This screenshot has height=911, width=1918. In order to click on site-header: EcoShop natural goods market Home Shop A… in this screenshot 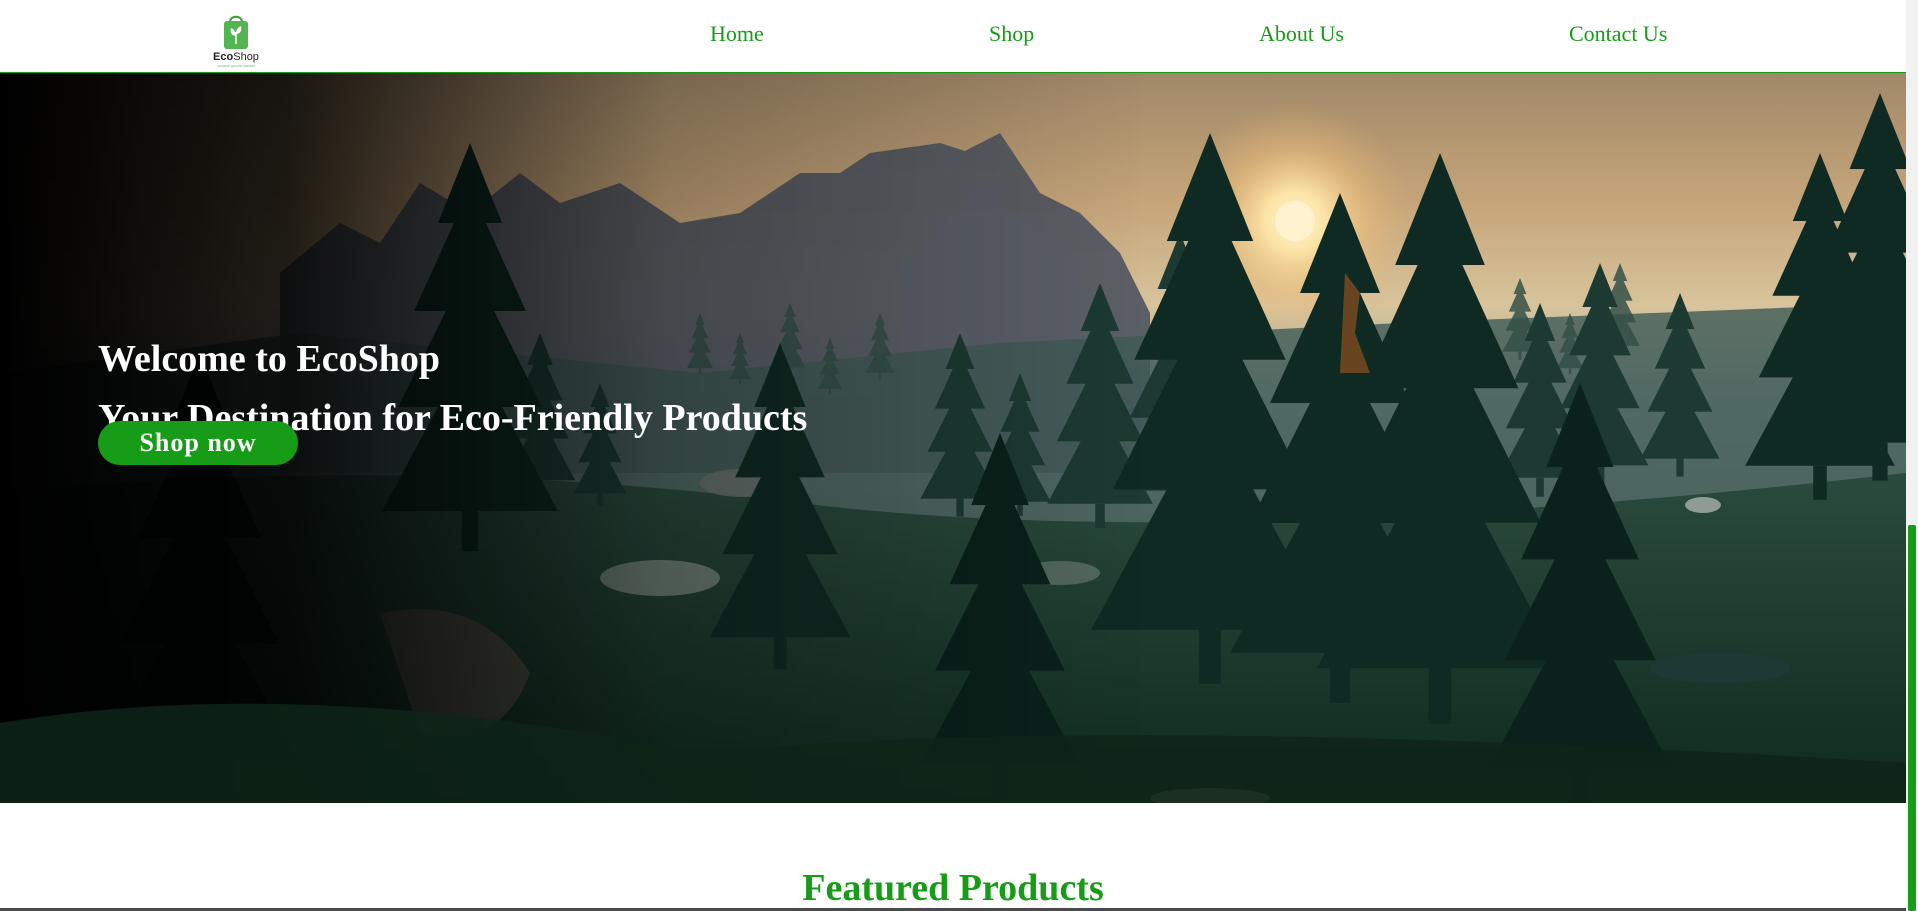, I will do `click(953, 36)`.